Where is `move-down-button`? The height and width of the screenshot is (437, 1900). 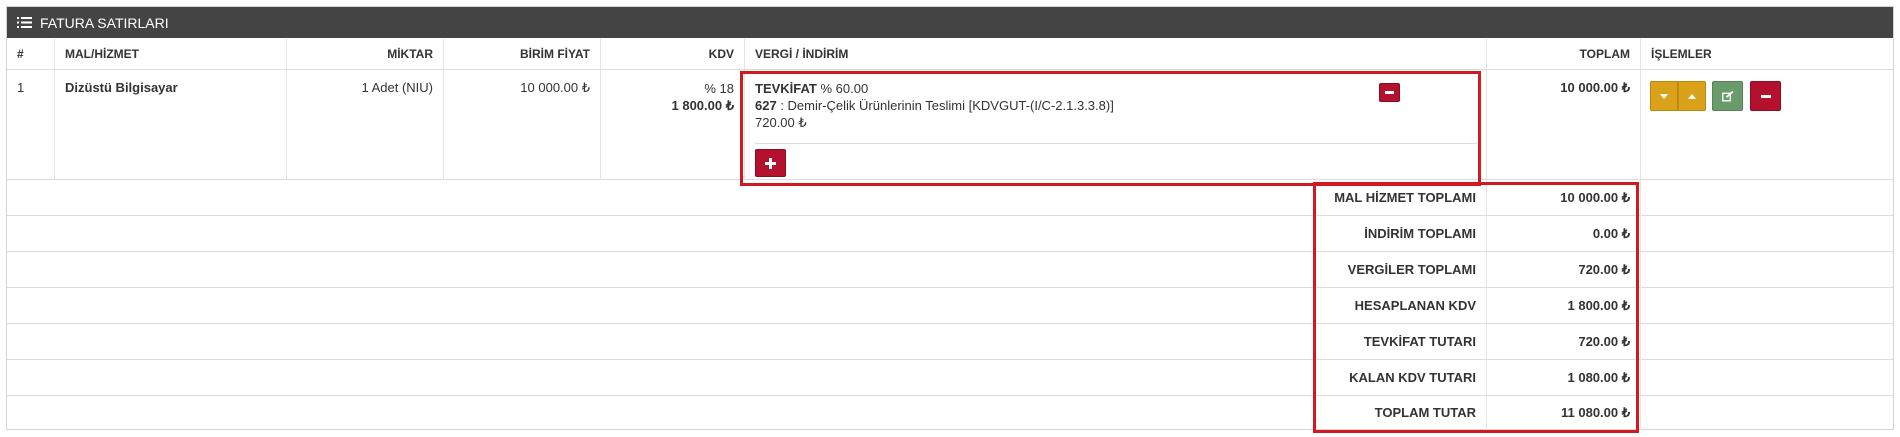
move-down-button is located at coordinates (1664, 96).